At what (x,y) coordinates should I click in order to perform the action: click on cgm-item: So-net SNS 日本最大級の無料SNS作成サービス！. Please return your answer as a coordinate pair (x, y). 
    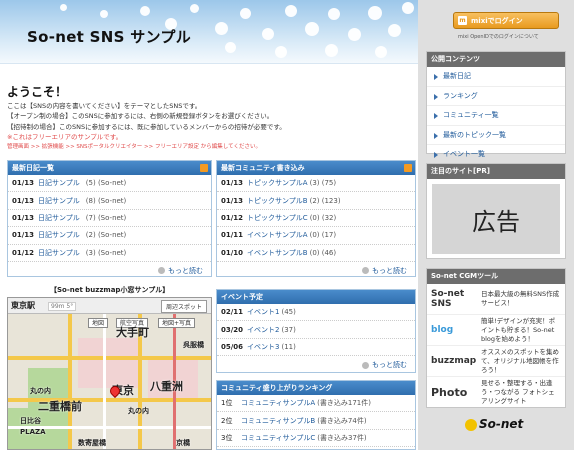
    Looking at the image, I should click on (496, 299).